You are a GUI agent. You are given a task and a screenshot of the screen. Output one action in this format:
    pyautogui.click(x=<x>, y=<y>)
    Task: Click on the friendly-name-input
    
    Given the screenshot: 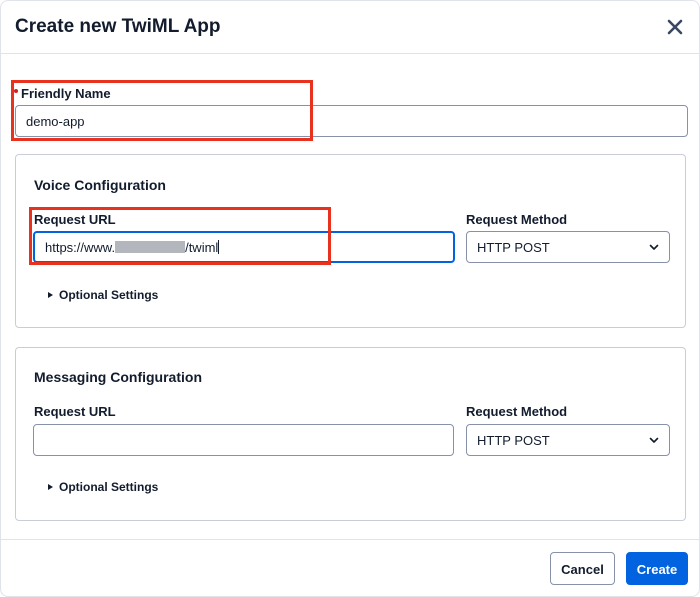 What is the action you would take?
    pyautogui.click(x=351, y=121)
    